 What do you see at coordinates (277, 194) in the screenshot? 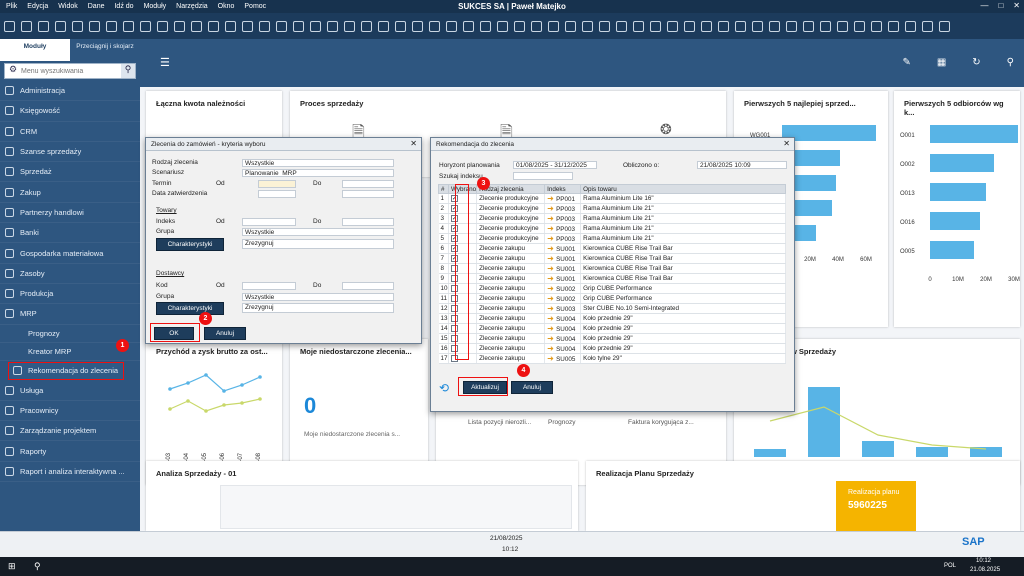
I see `approval-from-field` at bounding box center [277, 194].